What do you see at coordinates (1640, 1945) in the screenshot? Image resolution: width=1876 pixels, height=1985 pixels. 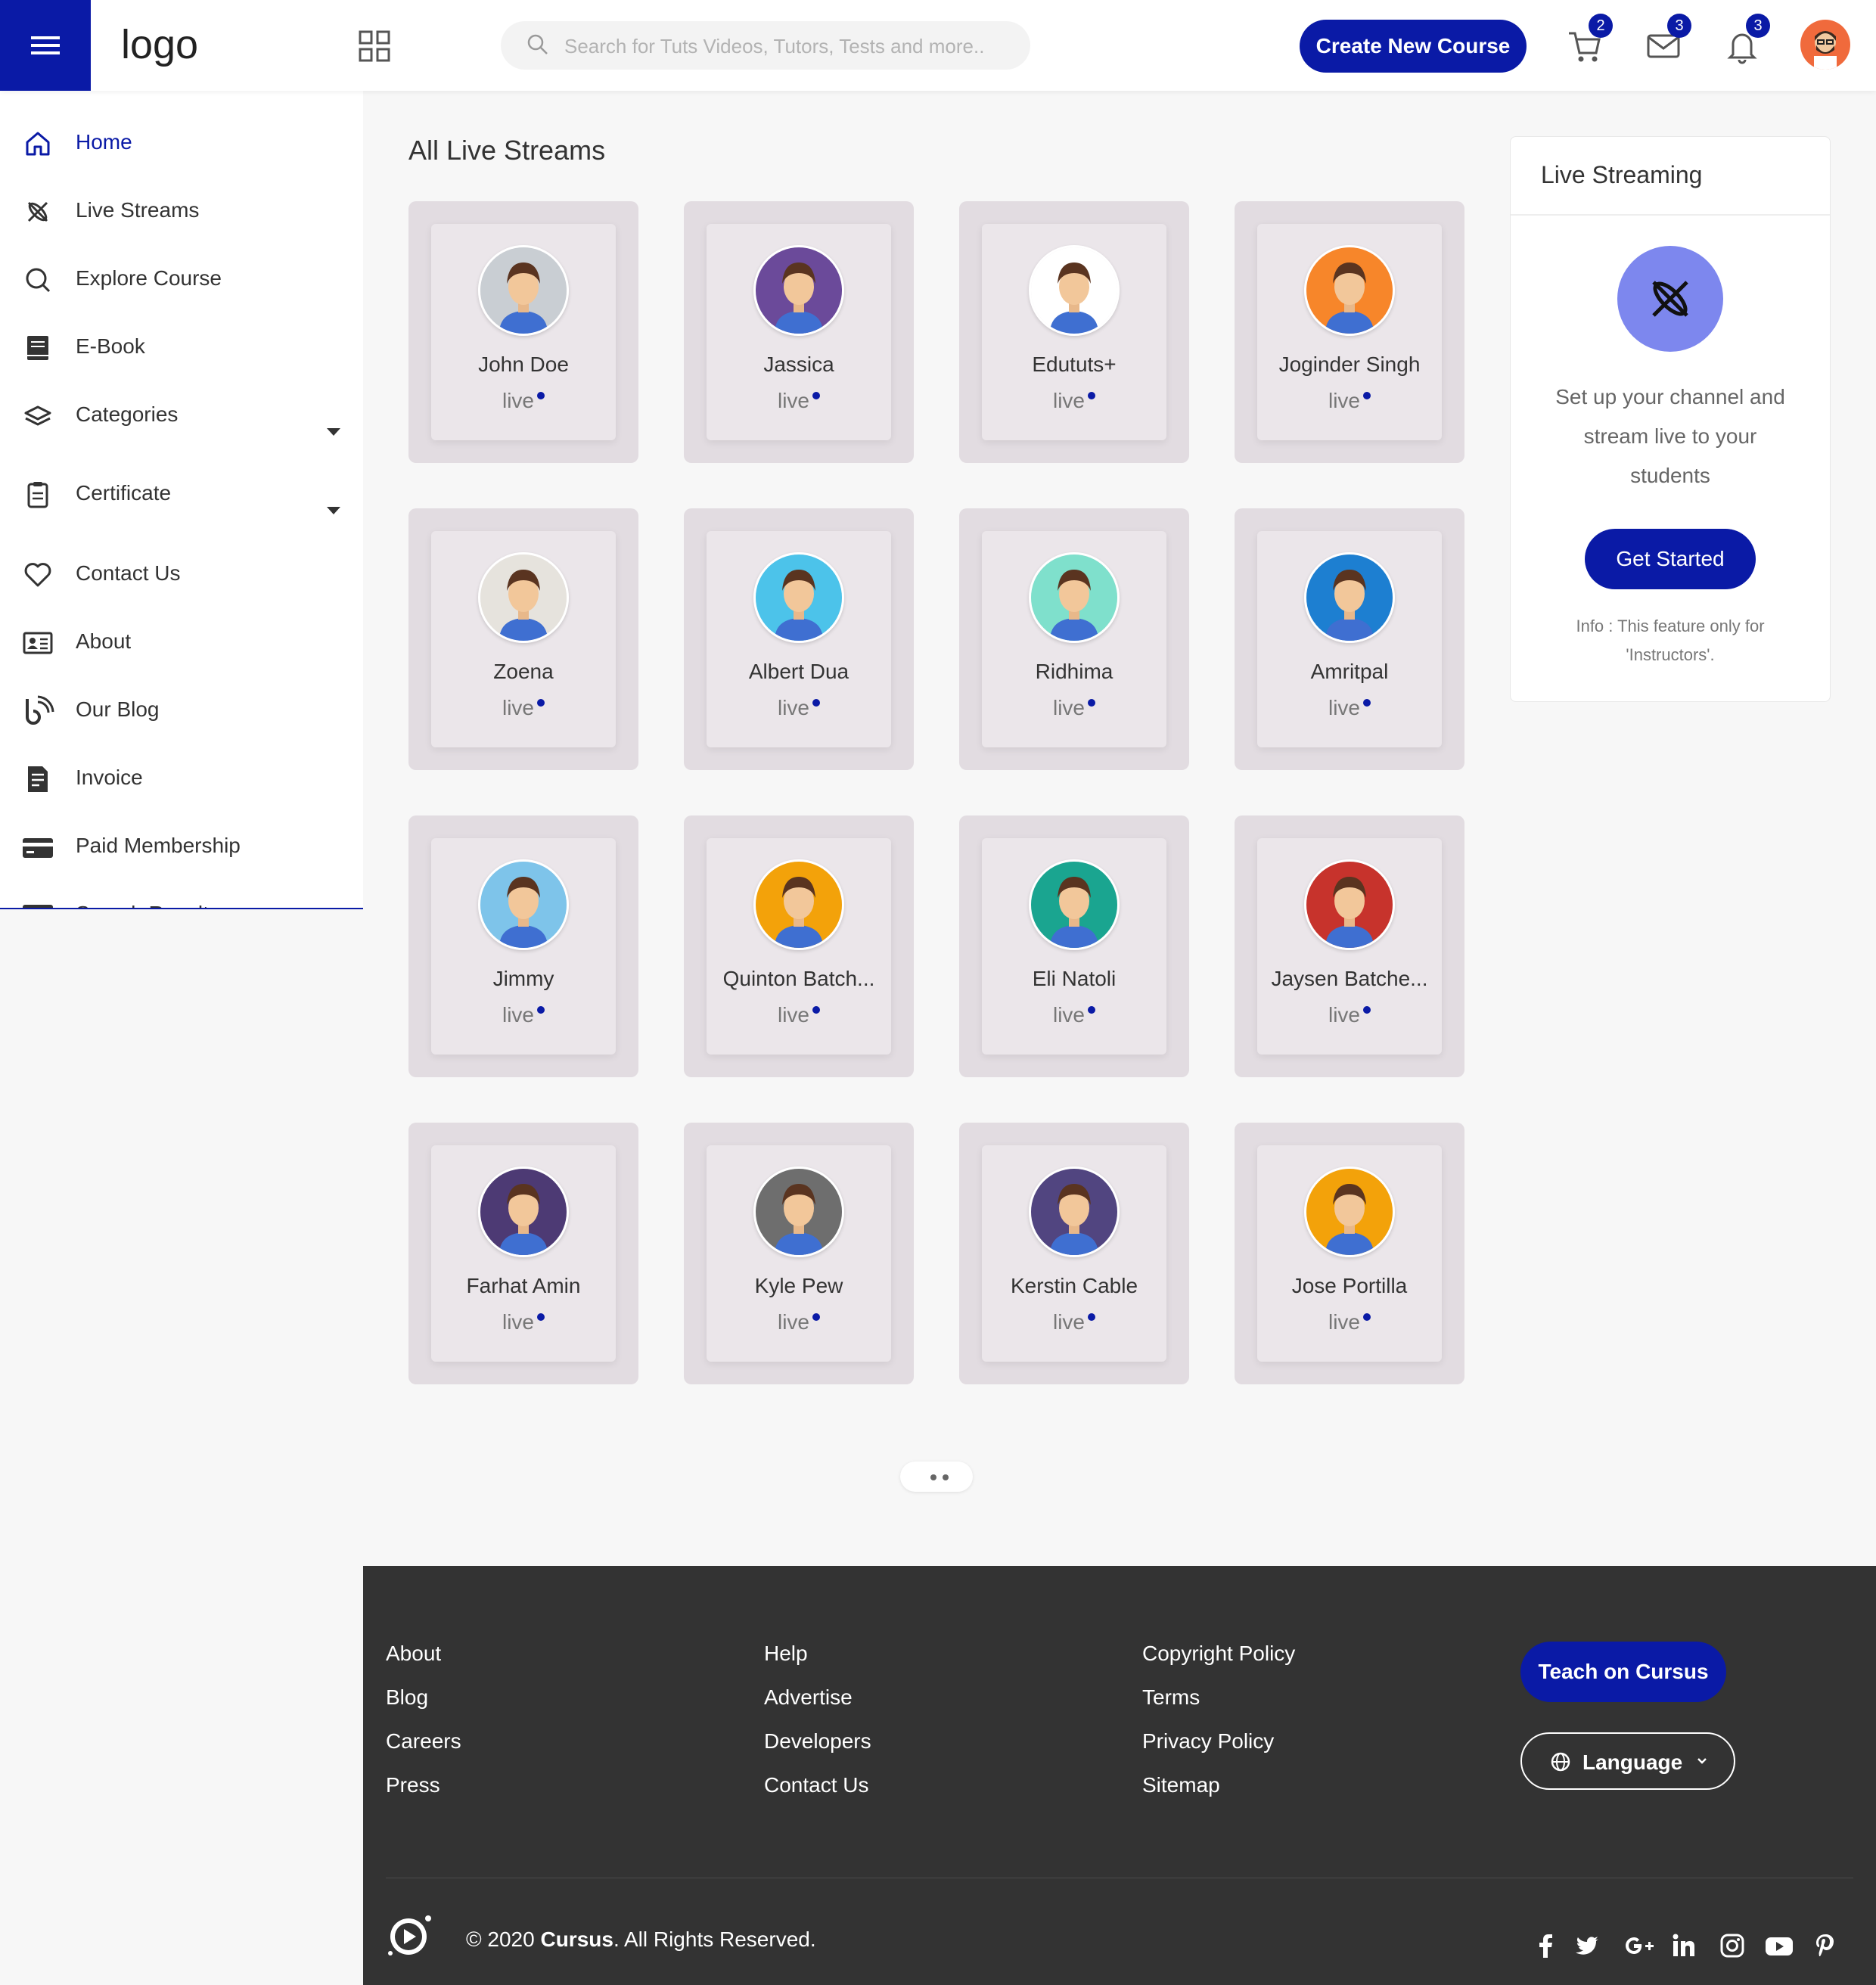 I see `google-plus-icon` at bounding box center [1640, 1945].